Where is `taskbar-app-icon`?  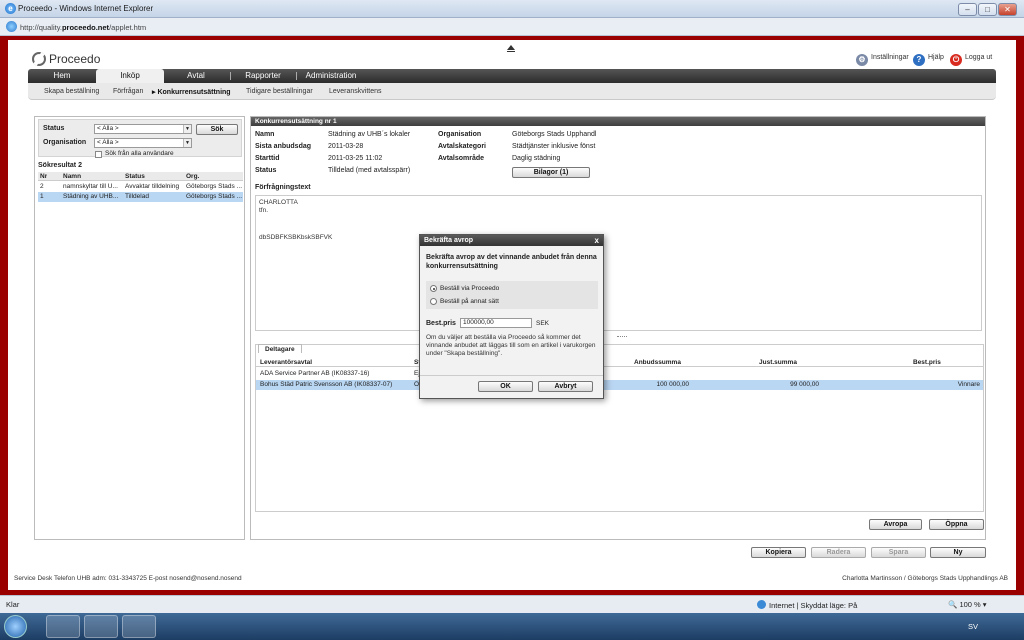
taskbar-app-icon is located at coordinates (63, 626).